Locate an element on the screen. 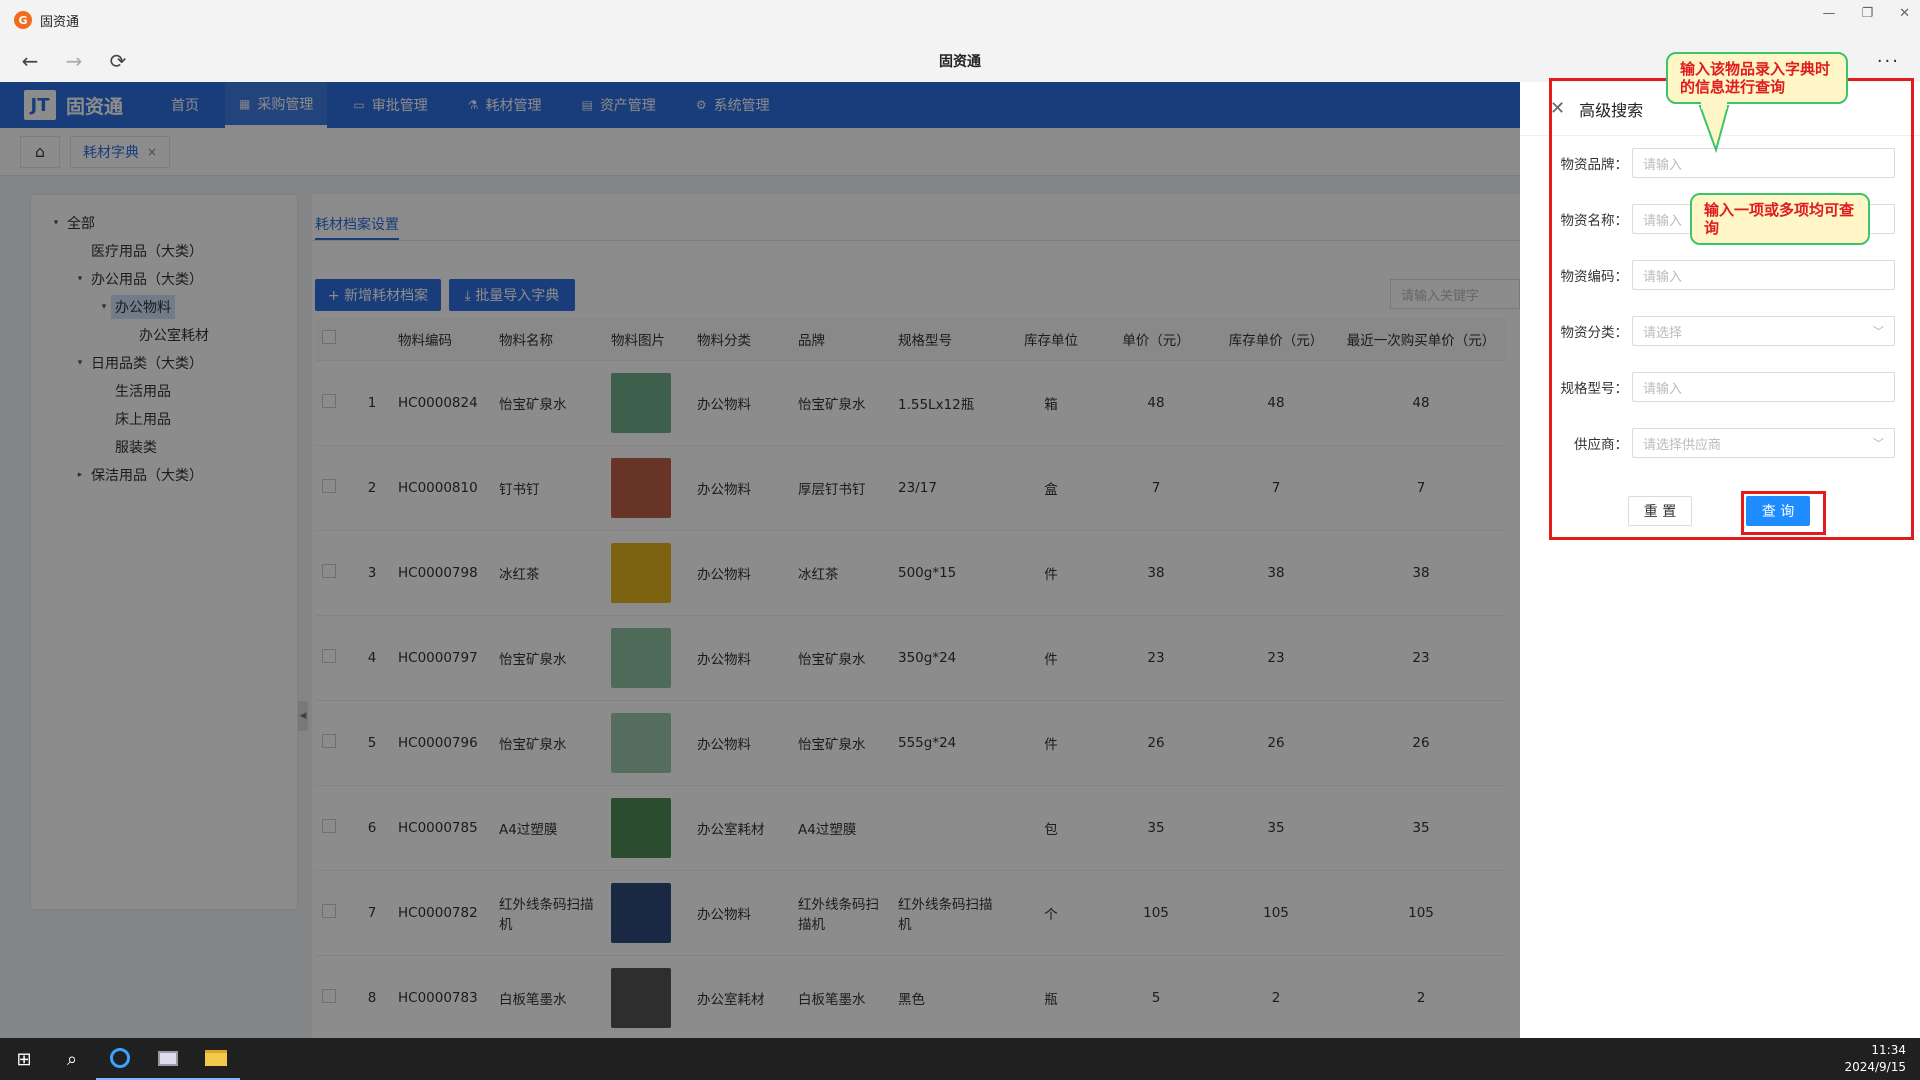  minimize-button: — is located at coordinates (1828, 13).